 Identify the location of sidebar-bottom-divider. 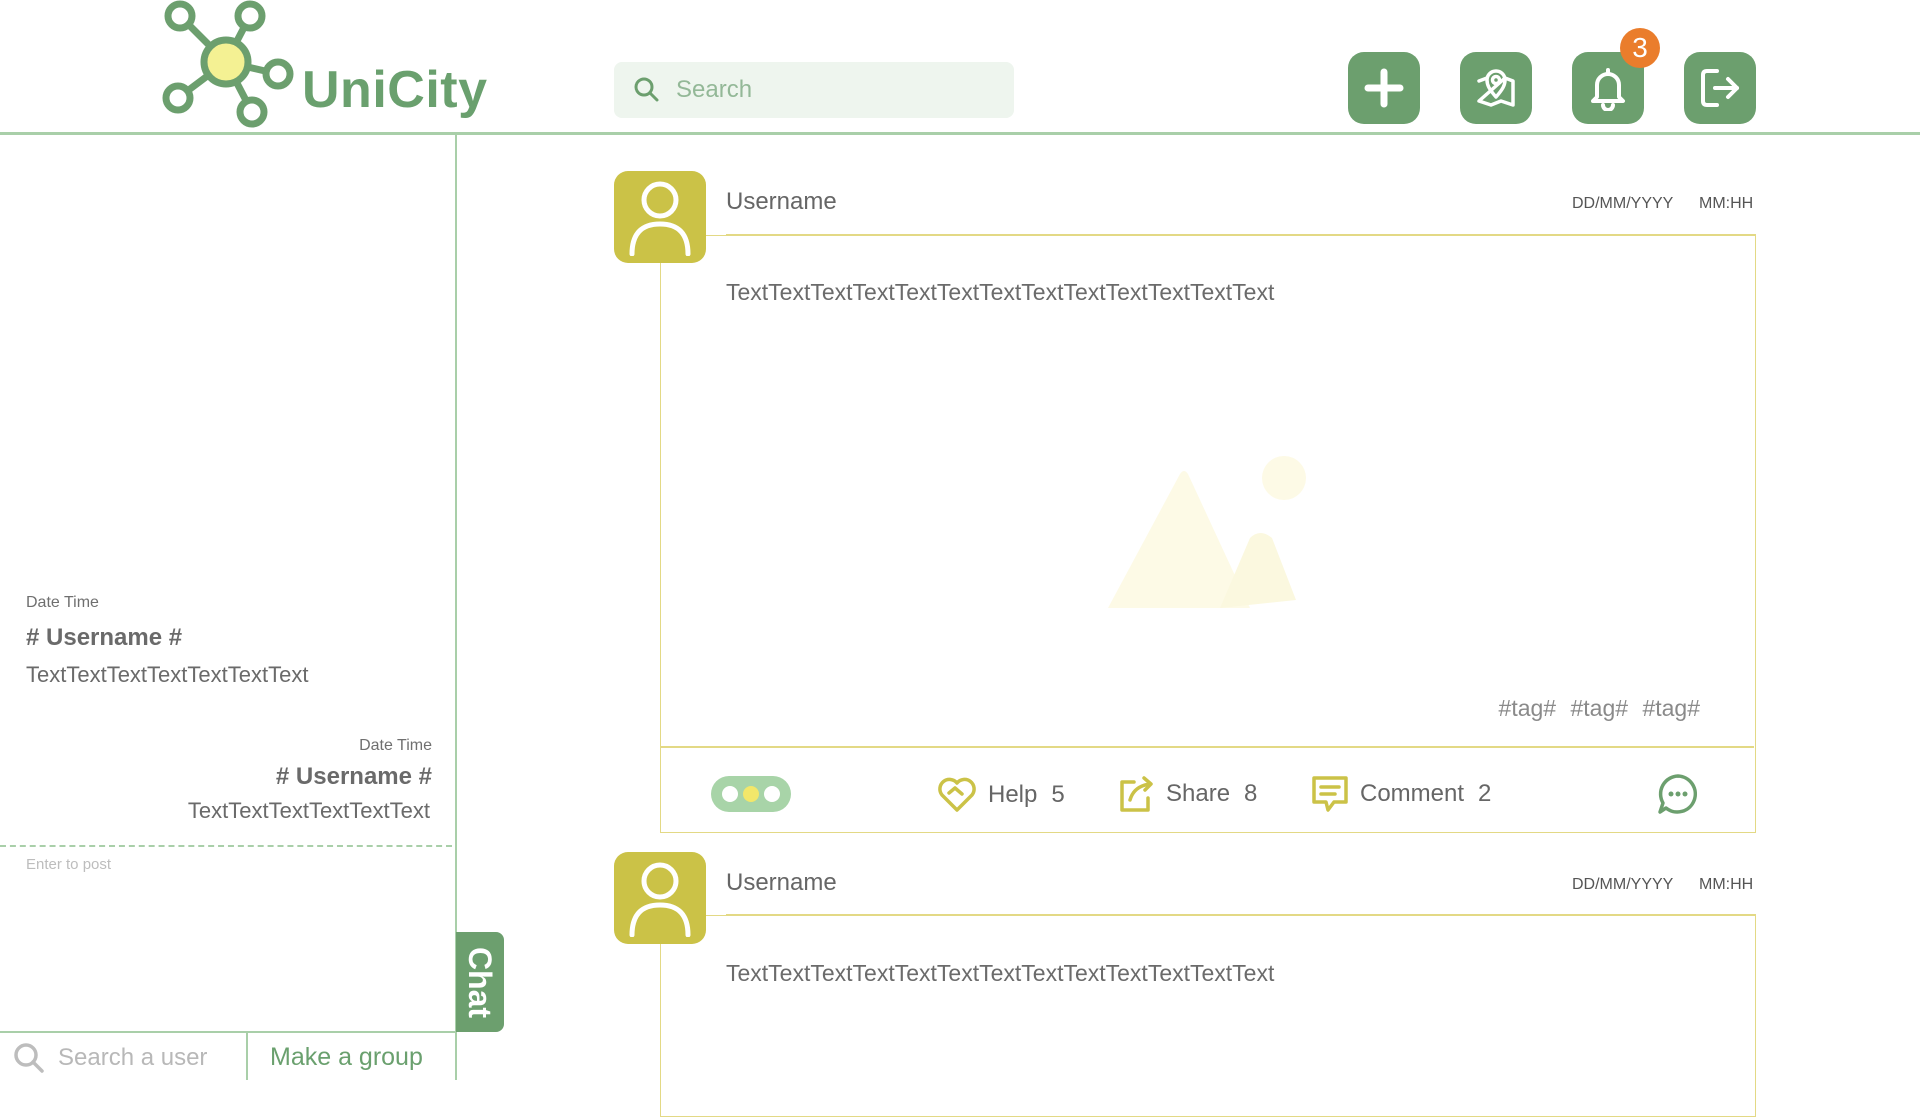
(228, 1032).